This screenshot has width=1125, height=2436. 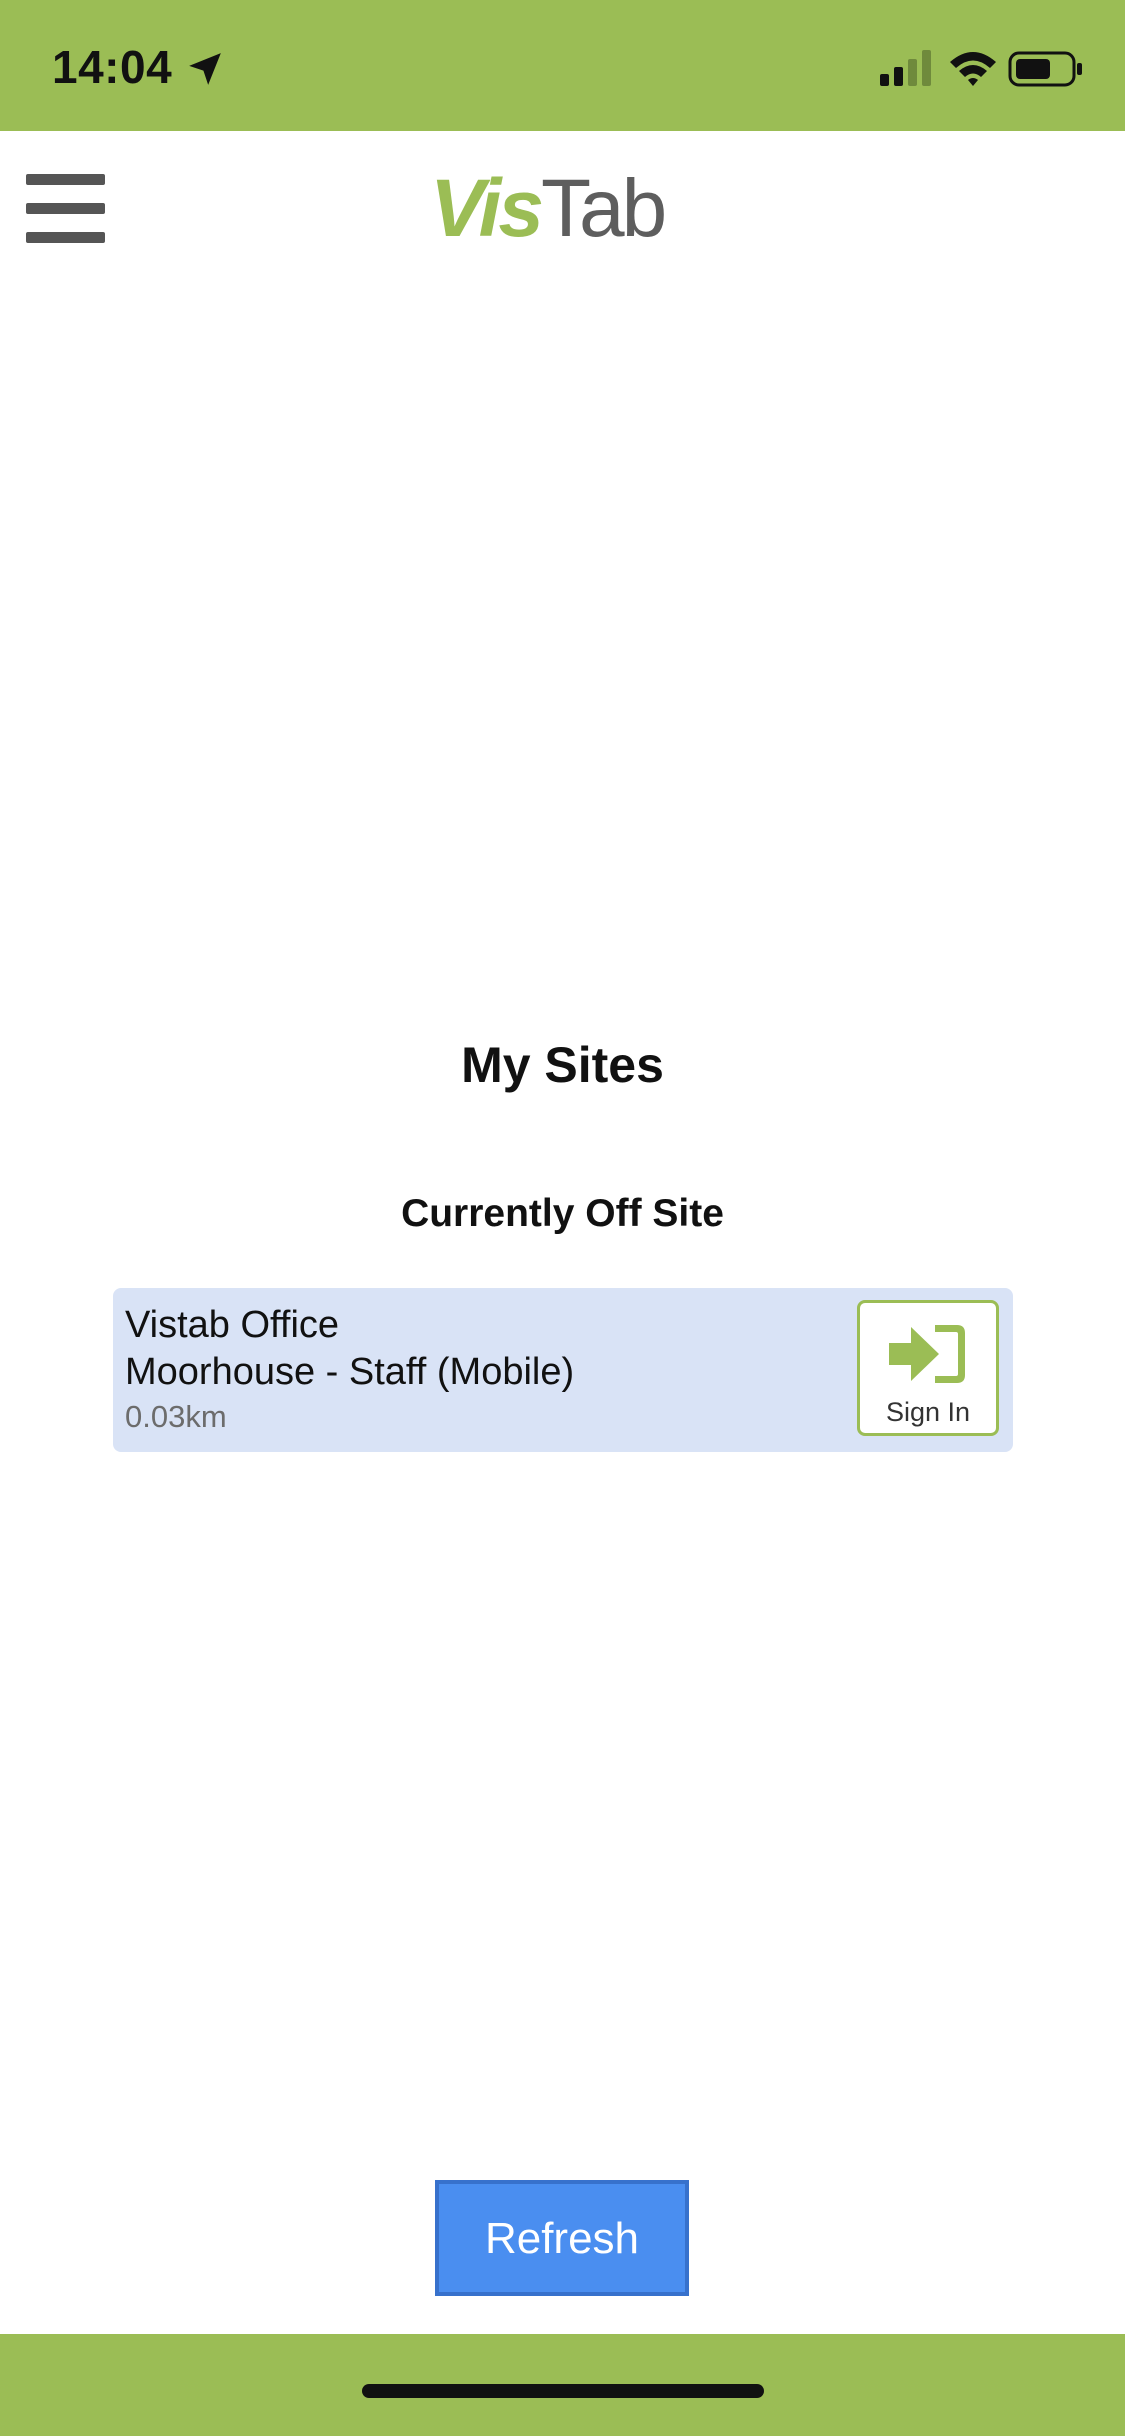 I want to click on battery-icon, so click(x=1045, y=69).